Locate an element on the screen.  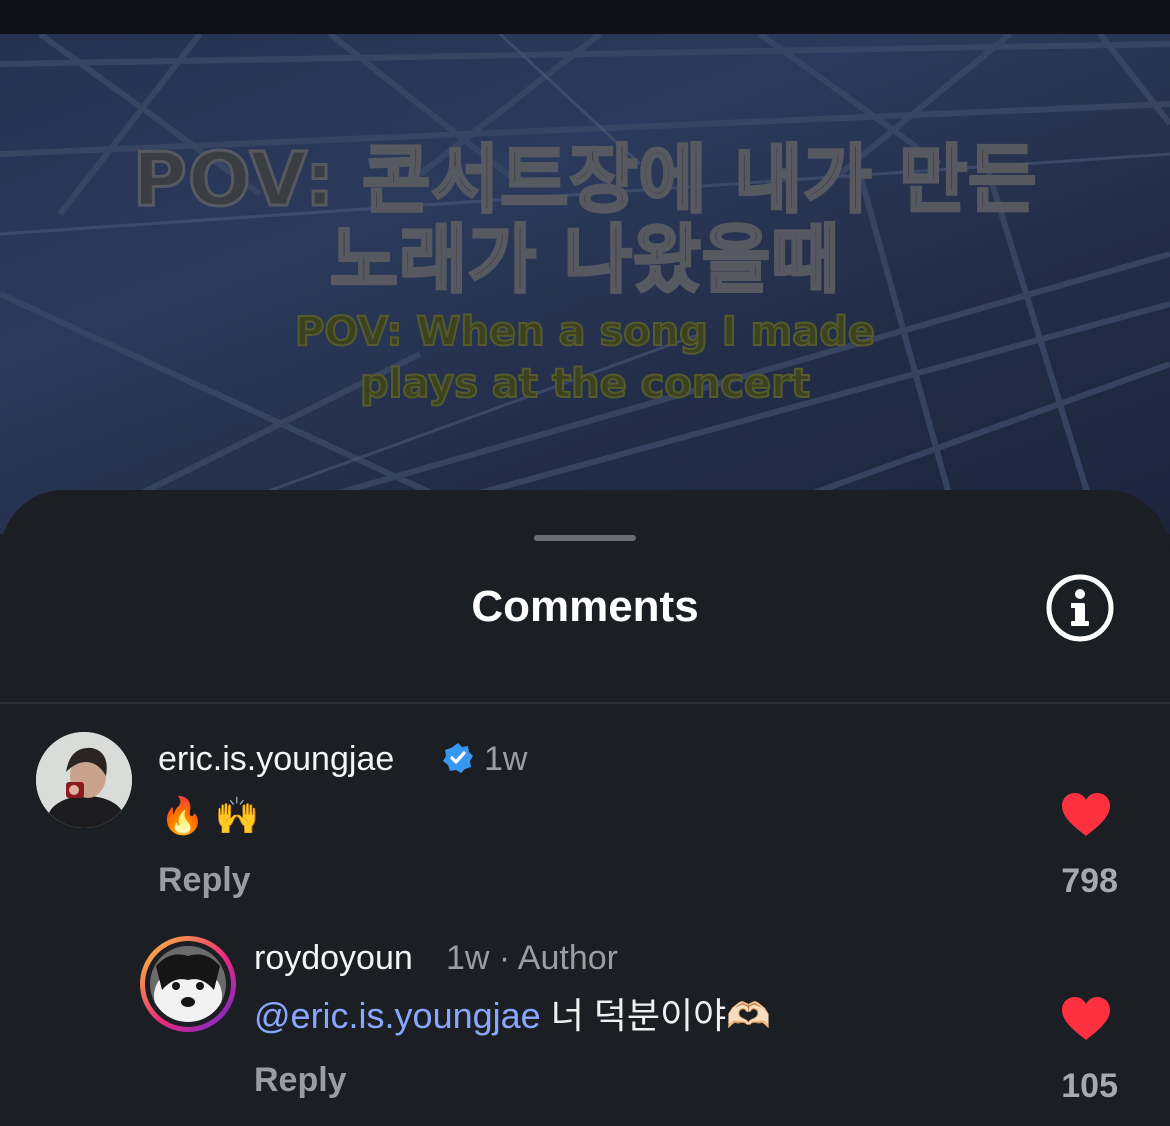
reply-username: roydoyoun is located at coordinates (333, 958).